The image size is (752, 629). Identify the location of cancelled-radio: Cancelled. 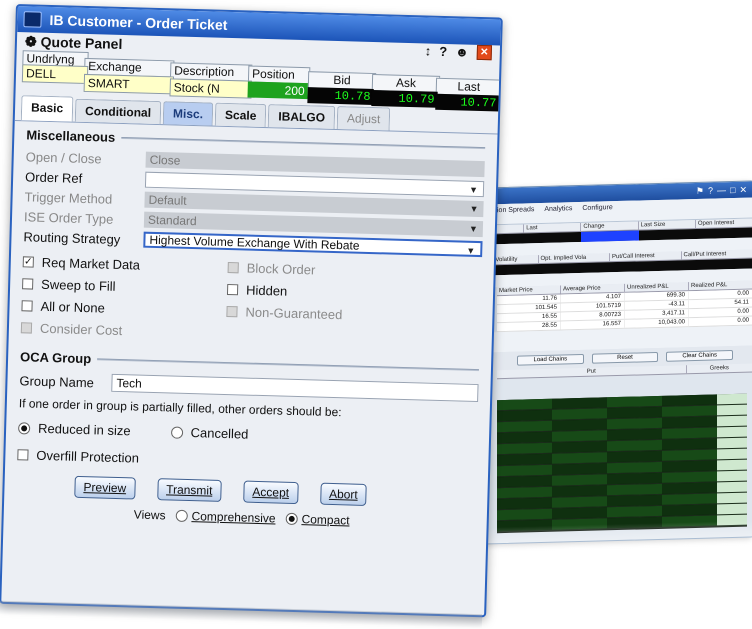
(209, 432).